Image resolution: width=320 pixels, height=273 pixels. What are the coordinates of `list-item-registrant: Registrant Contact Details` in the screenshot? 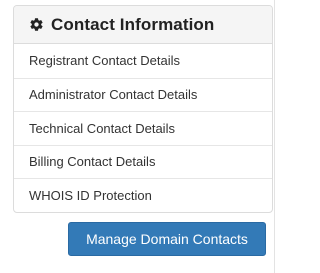 It's located at (143, 61).